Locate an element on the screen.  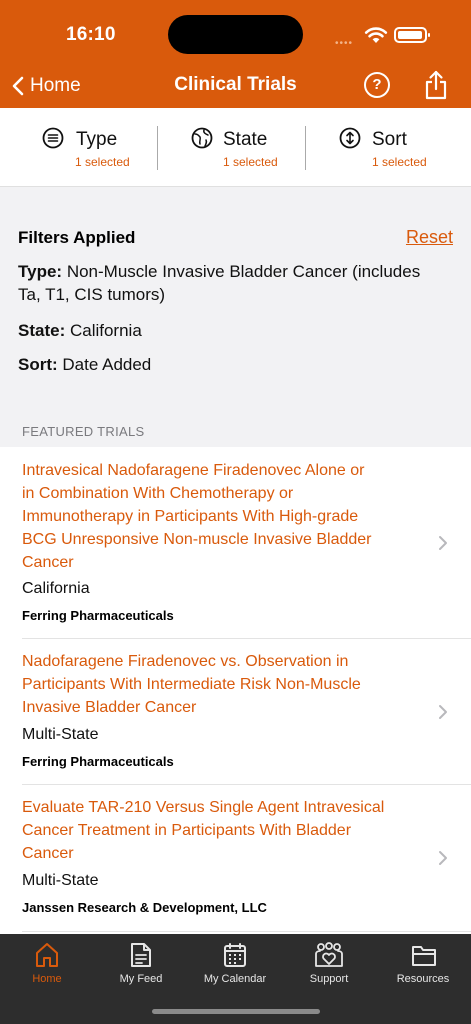
calendar-icon is located at coordinates (235, 955).